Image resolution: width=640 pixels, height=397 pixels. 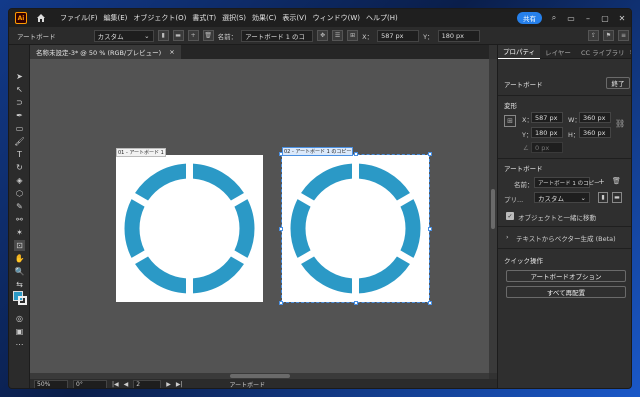 I want to click on rotate-tool-icon: ↻, so click(x=19, y=167).